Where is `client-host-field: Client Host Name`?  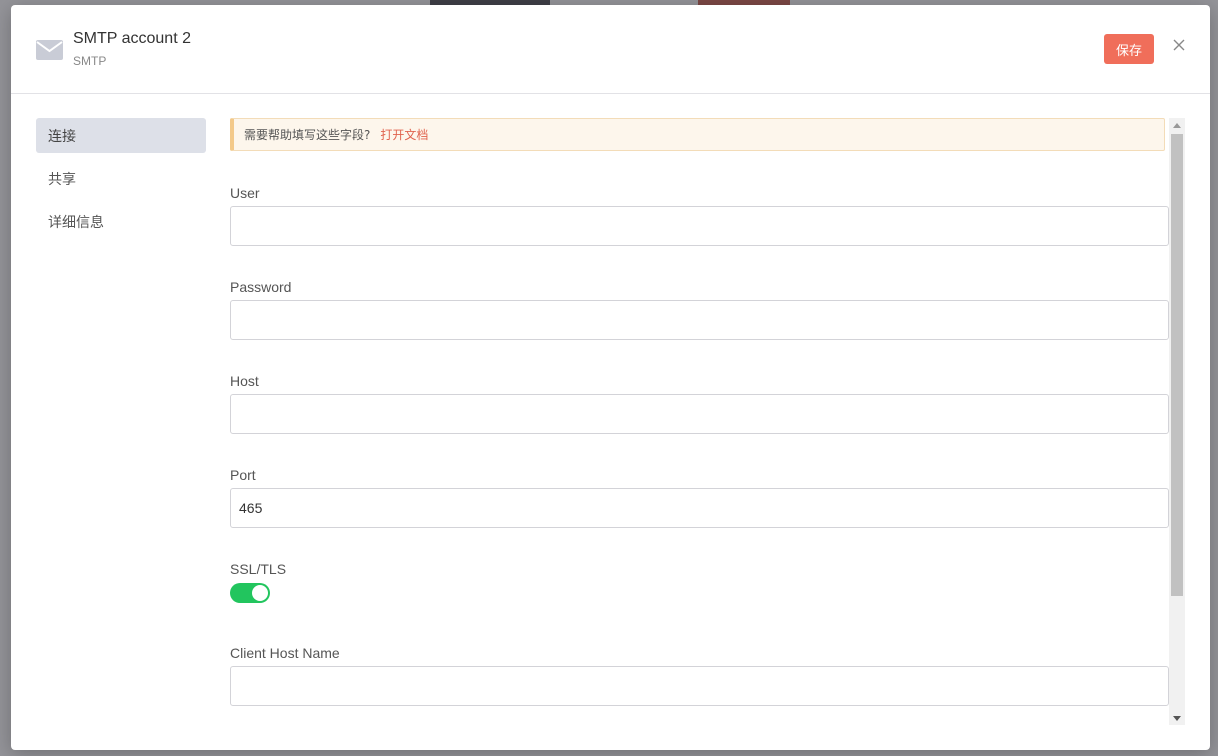
client-host-field: Client Host Name is located at coordinates (699, 675).